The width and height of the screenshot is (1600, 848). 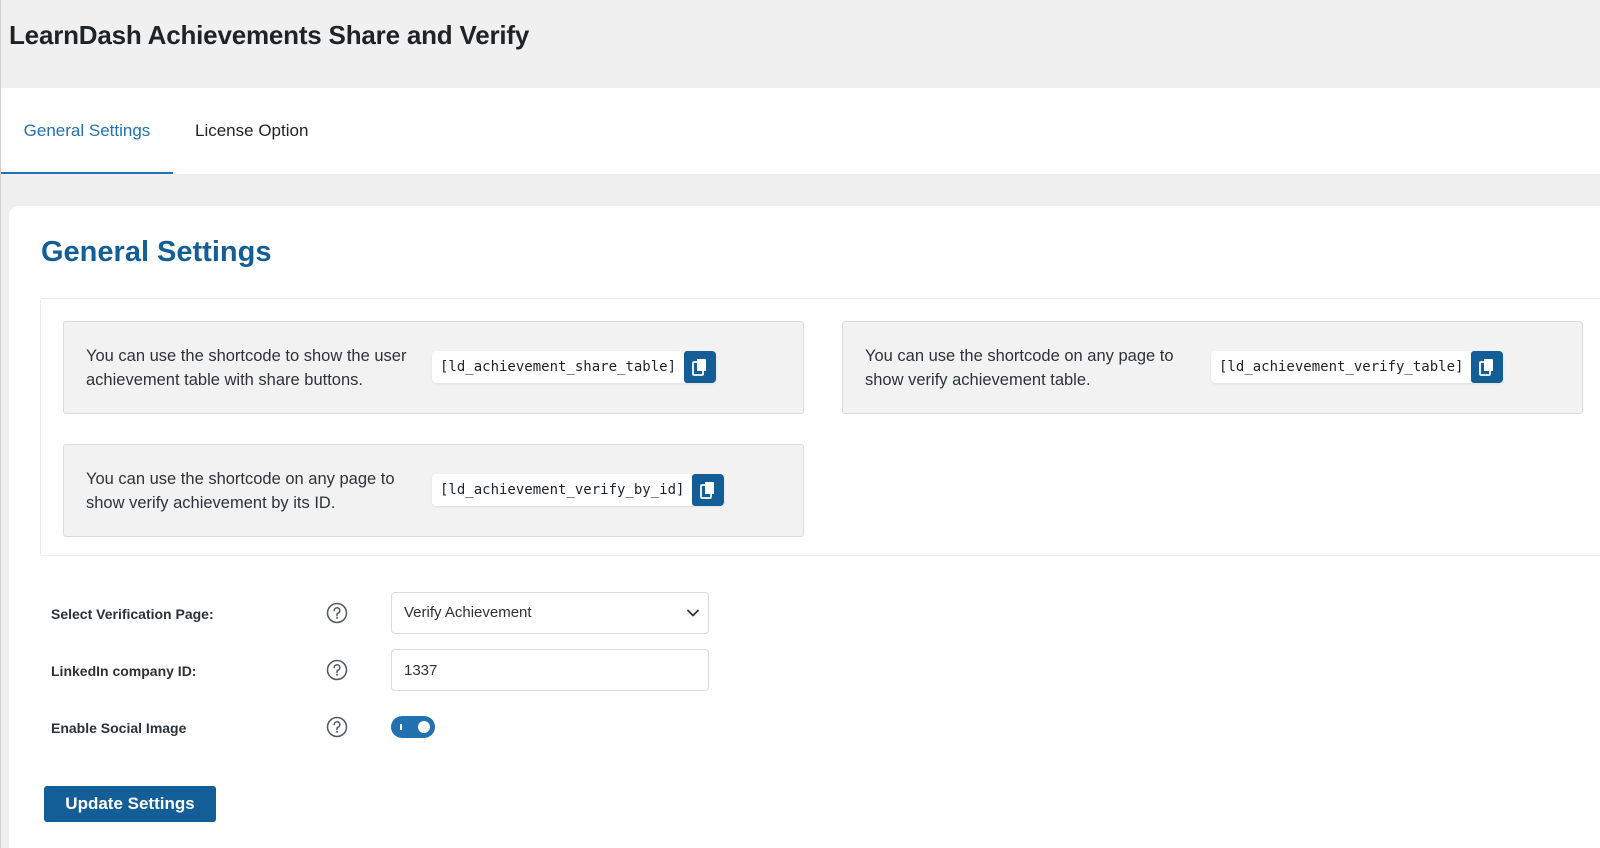 I want to click on toggle-on-mark, so click(x=401, y=727).